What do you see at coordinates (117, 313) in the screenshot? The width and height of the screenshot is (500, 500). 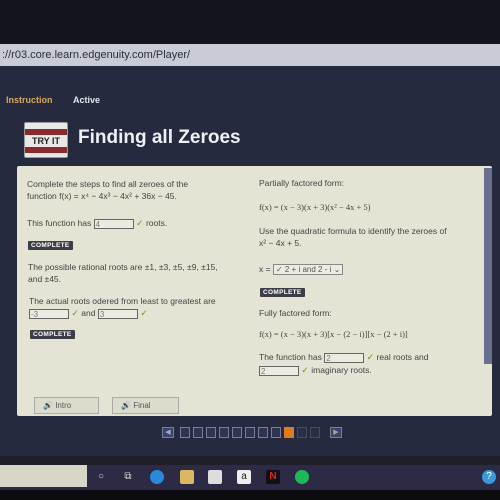 I see `root2-input: 3` at bounding box center [117, 313].